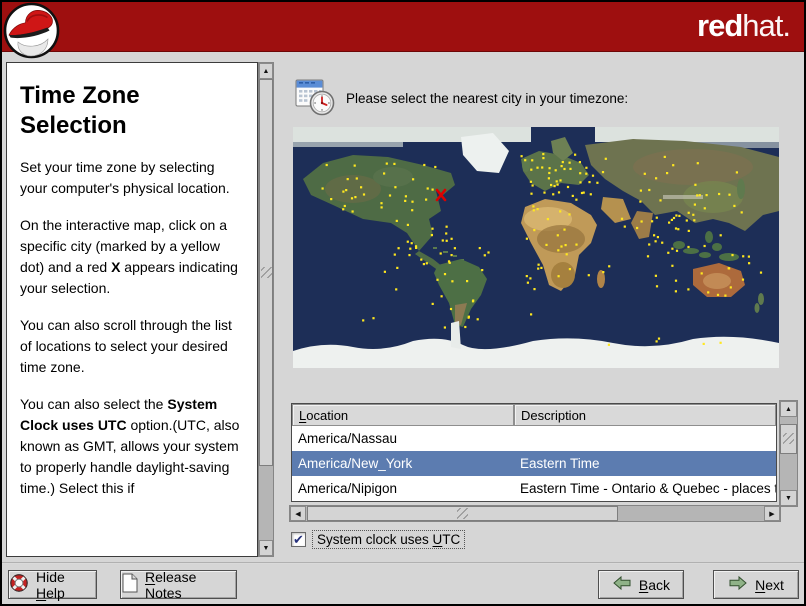 This screenshot has width=806, height=606. Describe the element at coordinates (348, 488) in the screenshot. I see `table-cell-location: America/Nipigon` at that location.